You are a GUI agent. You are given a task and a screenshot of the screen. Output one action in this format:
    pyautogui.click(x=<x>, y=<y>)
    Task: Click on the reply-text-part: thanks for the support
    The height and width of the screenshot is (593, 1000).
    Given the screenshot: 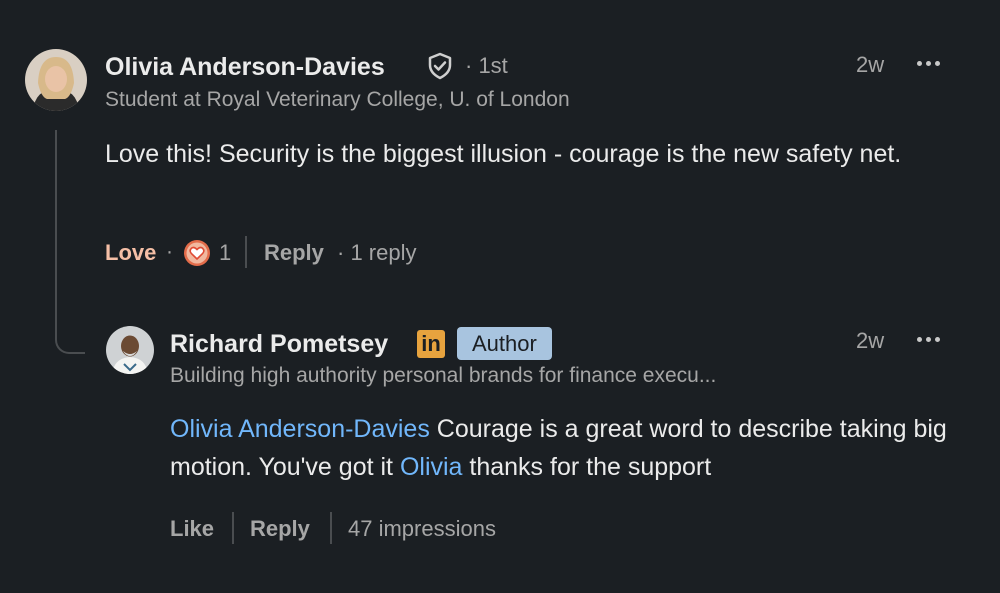 What is the action you would take?
    pyautogui.click(x=587, y=467)
    